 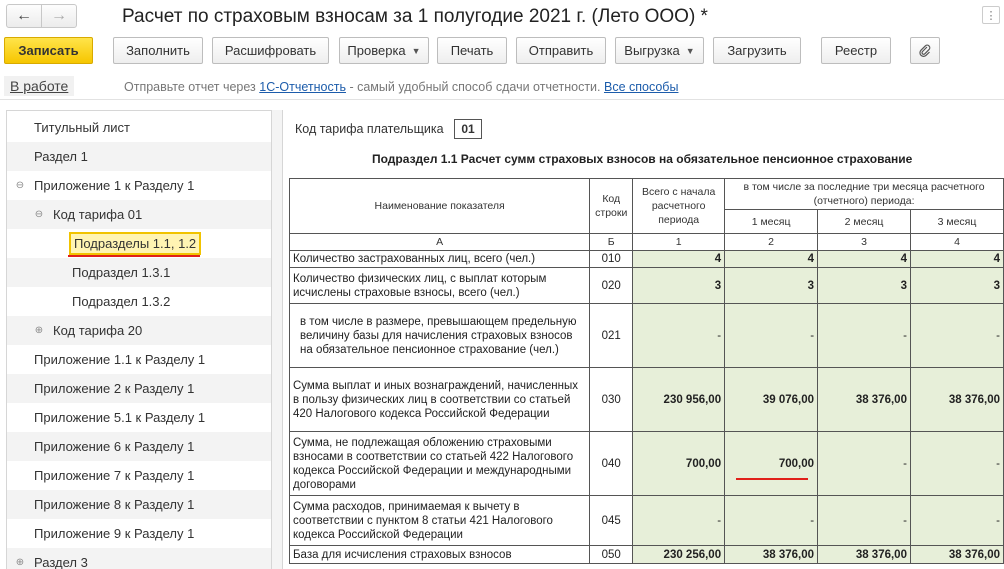 What do you see at coordinates (468, 129) in the screenshot?
I see `tariff-code-value: 01` at bounding box center [468, 129].